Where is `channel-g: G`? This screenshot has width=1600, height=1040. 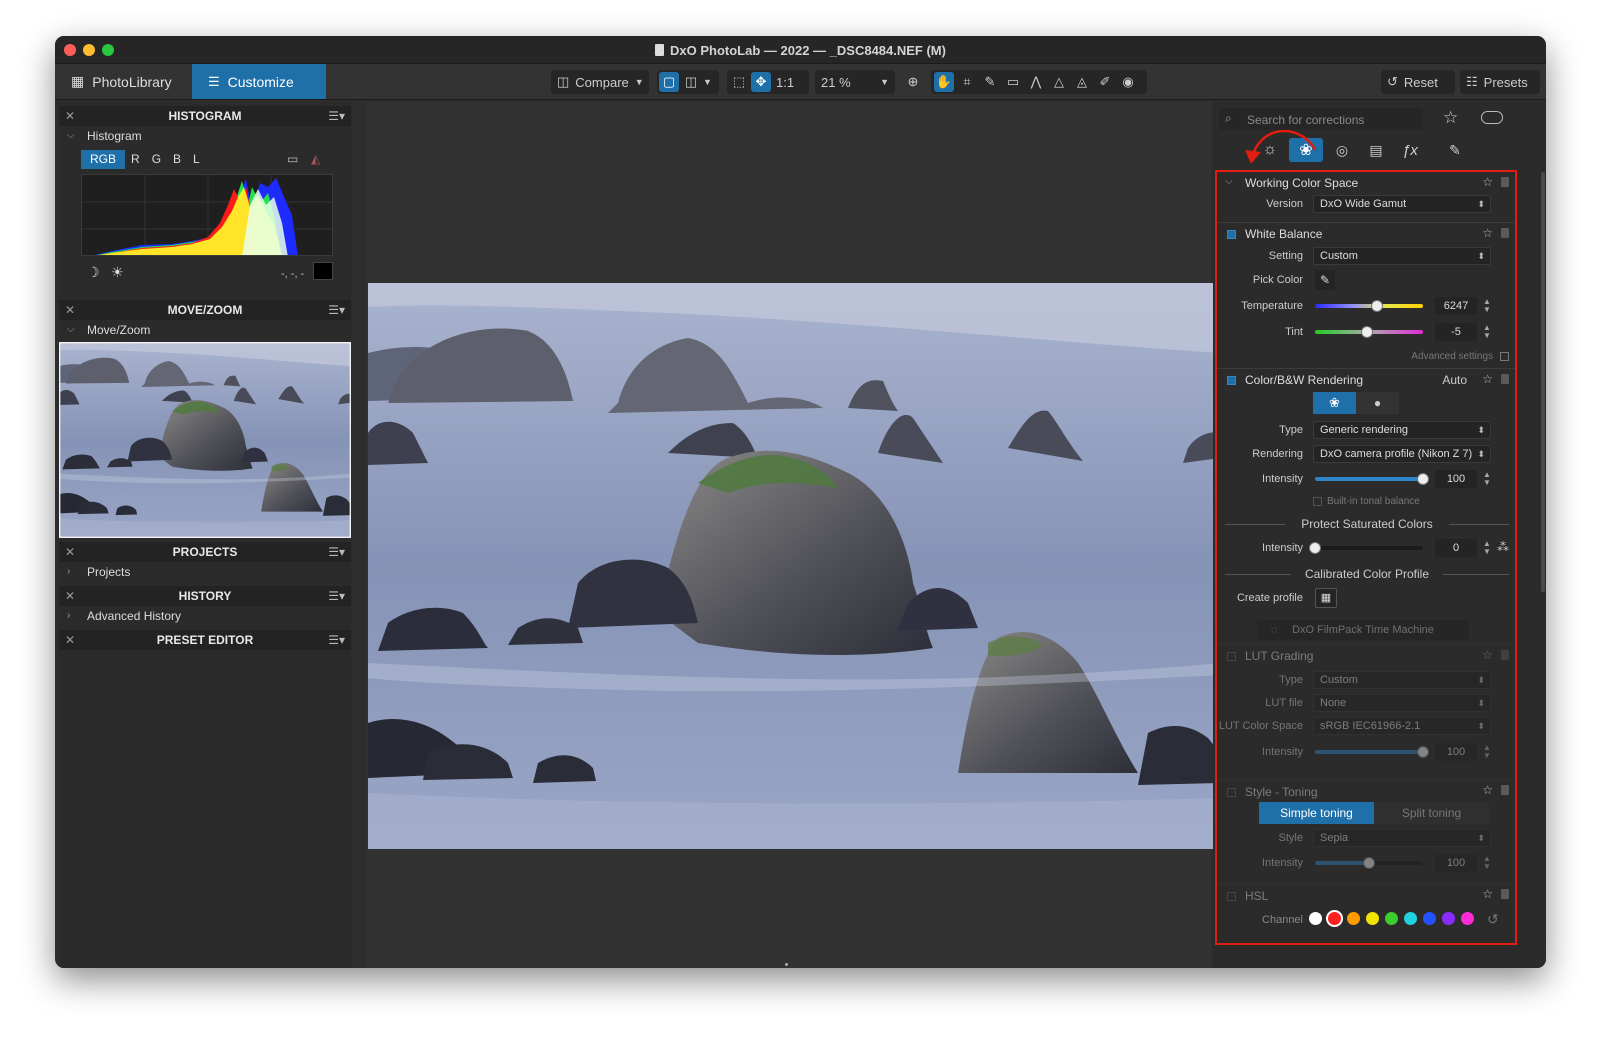 channel-g: G is located at coordinates (156, 159).